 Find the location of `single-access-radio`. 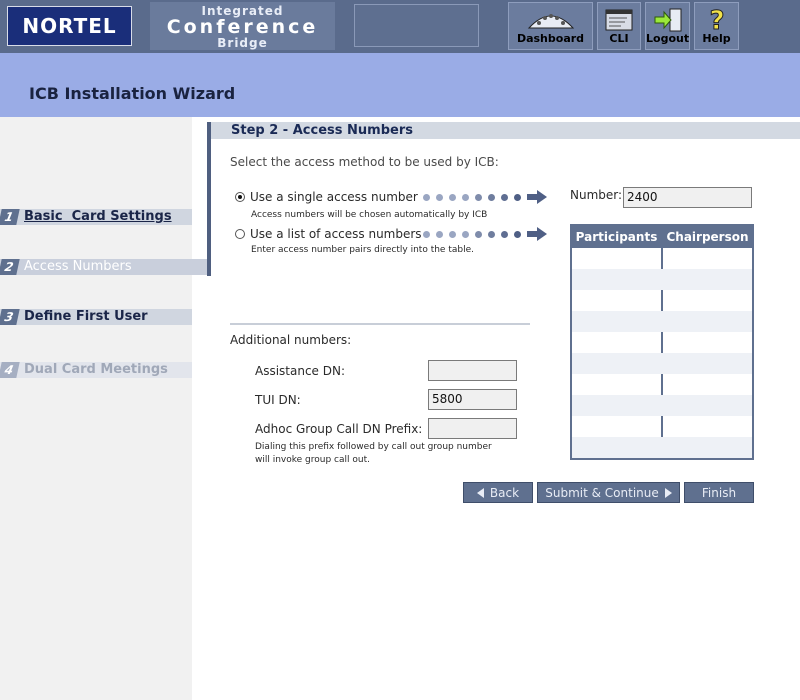

single-access-radio is located at coordinates (240, 197).